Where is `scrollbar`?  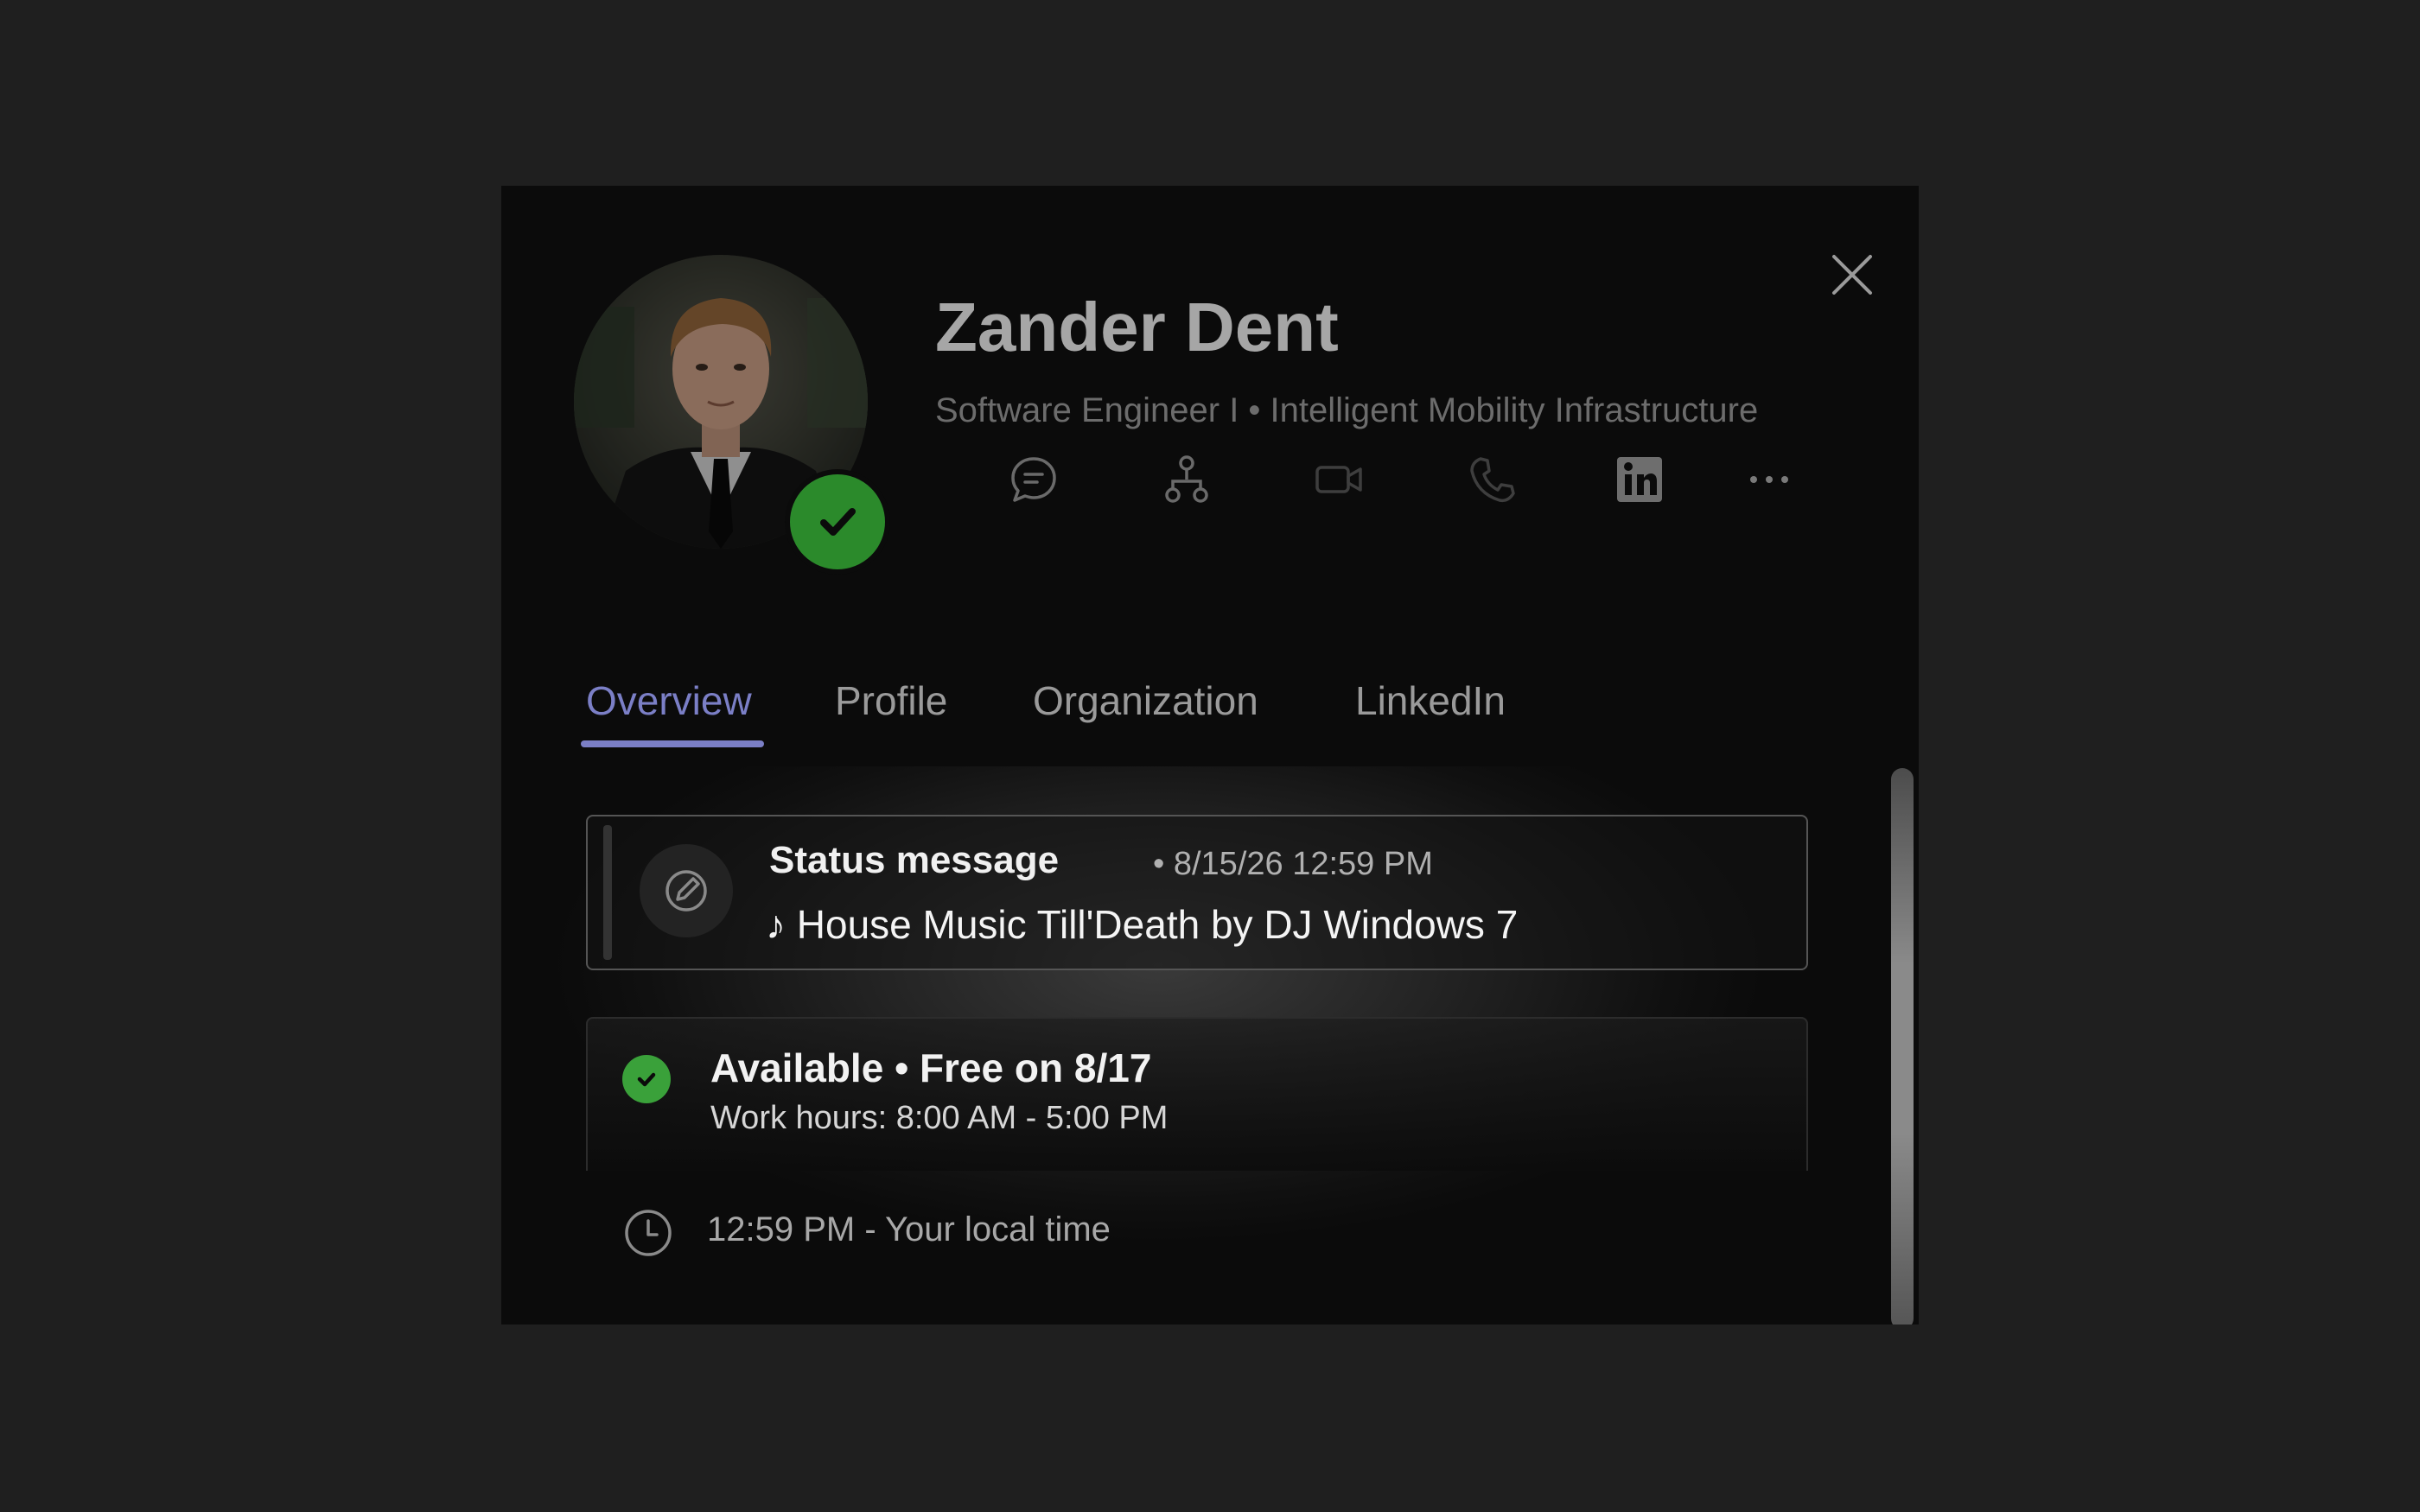 scrollbar is located at coordinates (1902, 1045).